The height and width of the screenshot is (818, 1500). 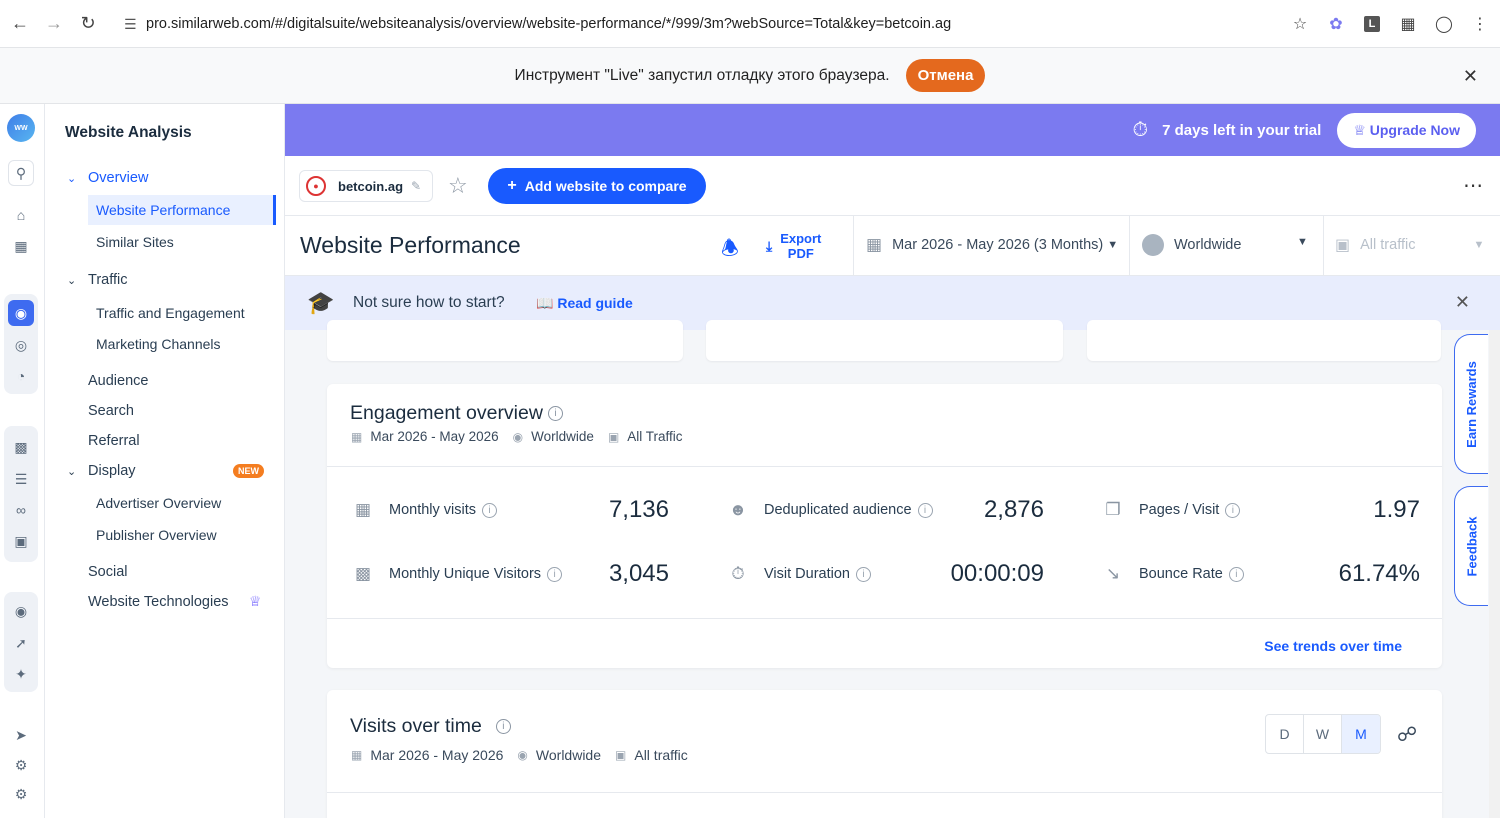 What do you see at coordinates (170, 313) in the screenshot?
I see `sidebar-item-traffic-engagement: Traffic and Engagement` at bounding box center [170, 313].